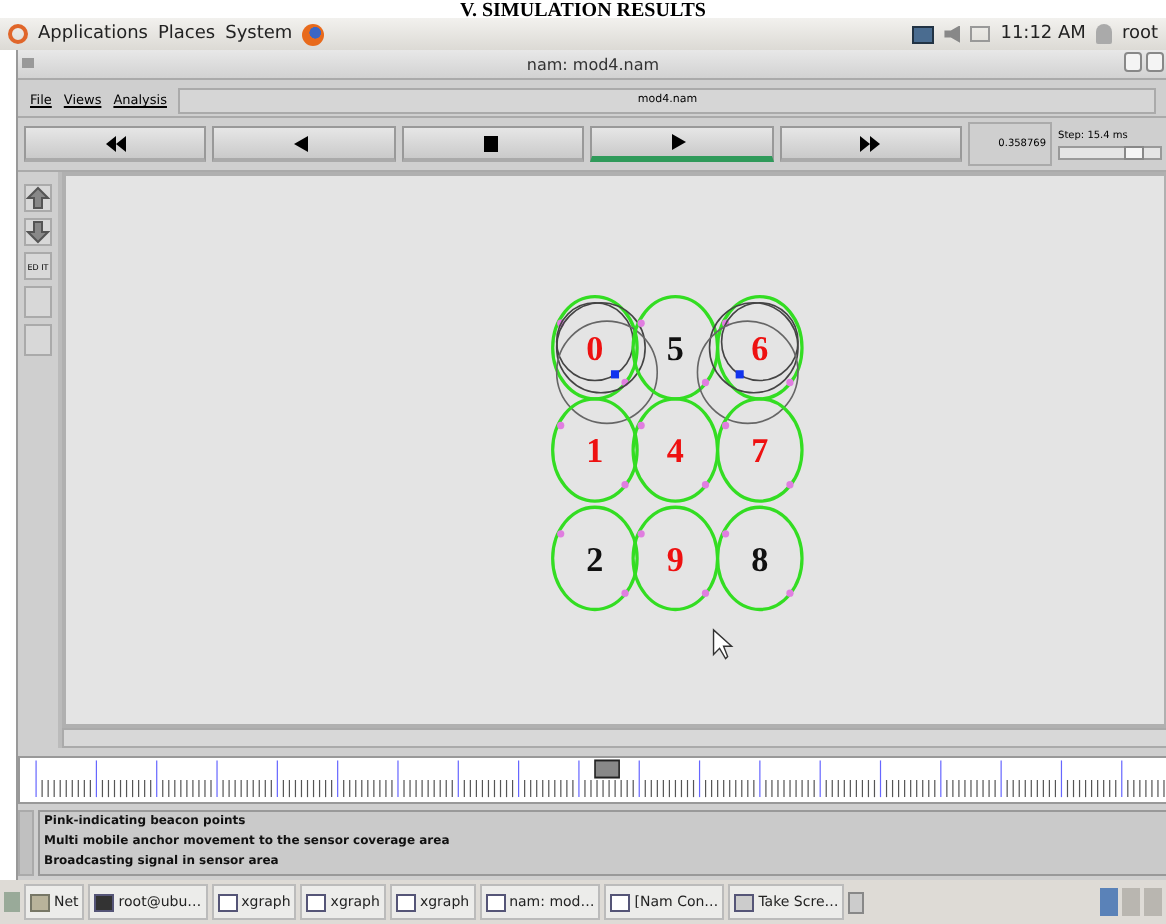 The image size is (1166, 924). I want to click on node-label: 4, so click(675, 451).